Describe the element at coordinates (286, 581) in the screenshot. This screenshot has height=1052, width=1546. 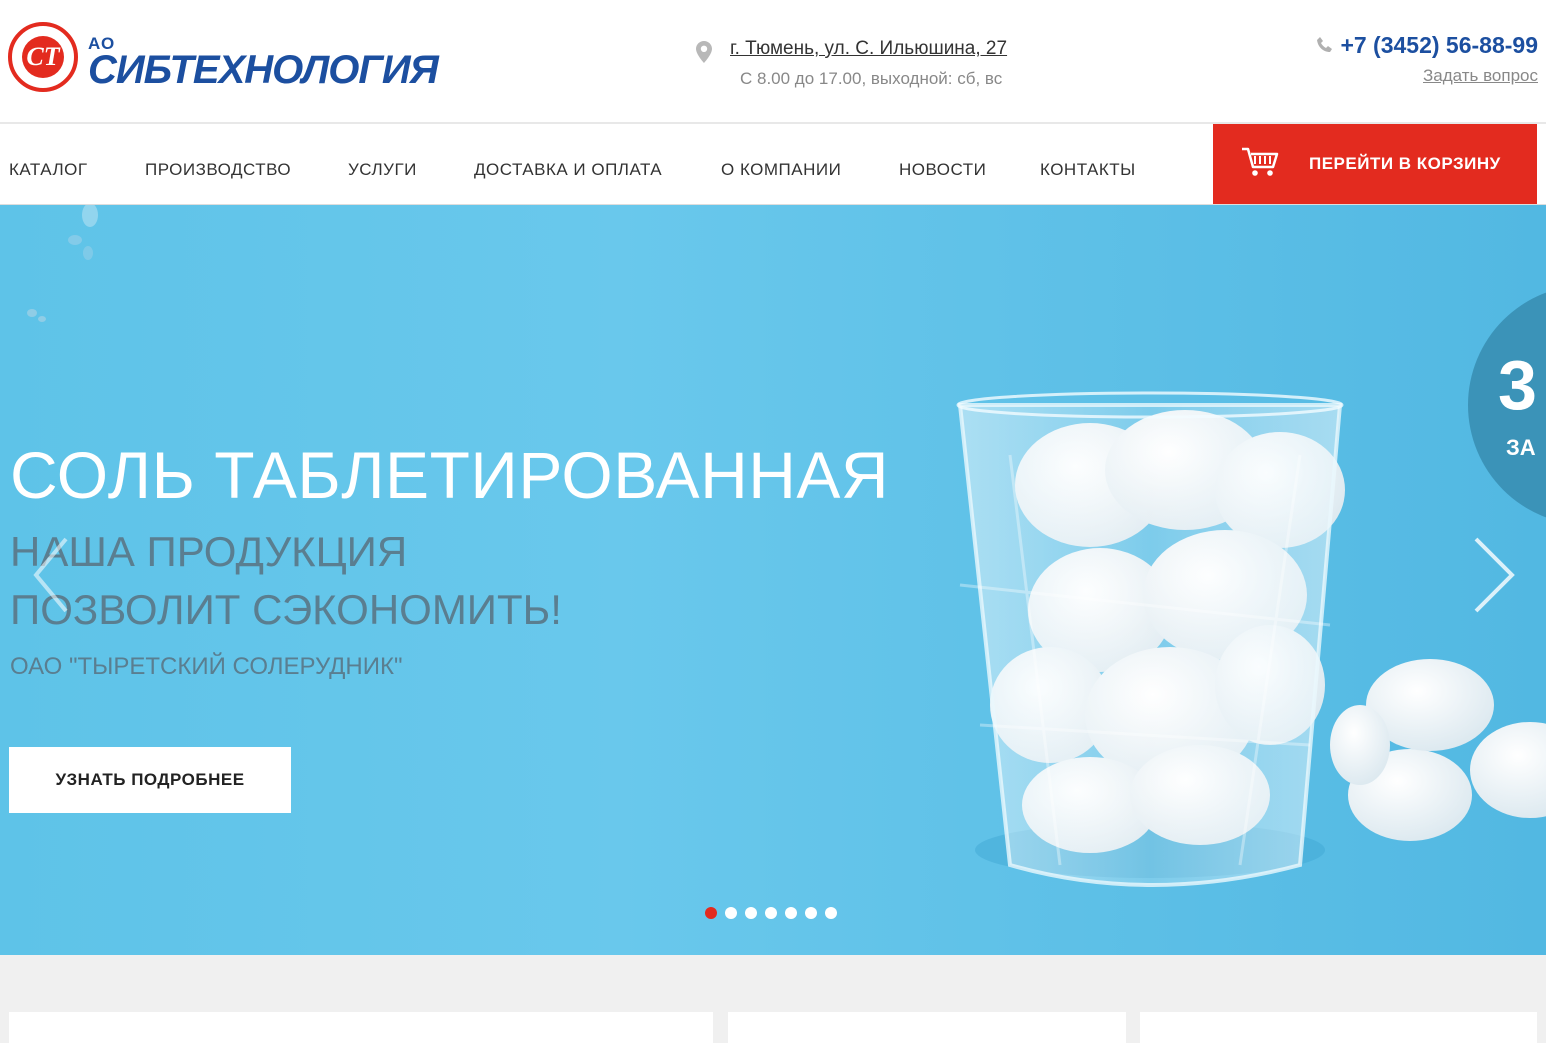
I see `hero-subtitle: НАША ПРОДУКЦИЯ ПОЗВОЛИТ СЭКОНОМИТЬ!` at that location.